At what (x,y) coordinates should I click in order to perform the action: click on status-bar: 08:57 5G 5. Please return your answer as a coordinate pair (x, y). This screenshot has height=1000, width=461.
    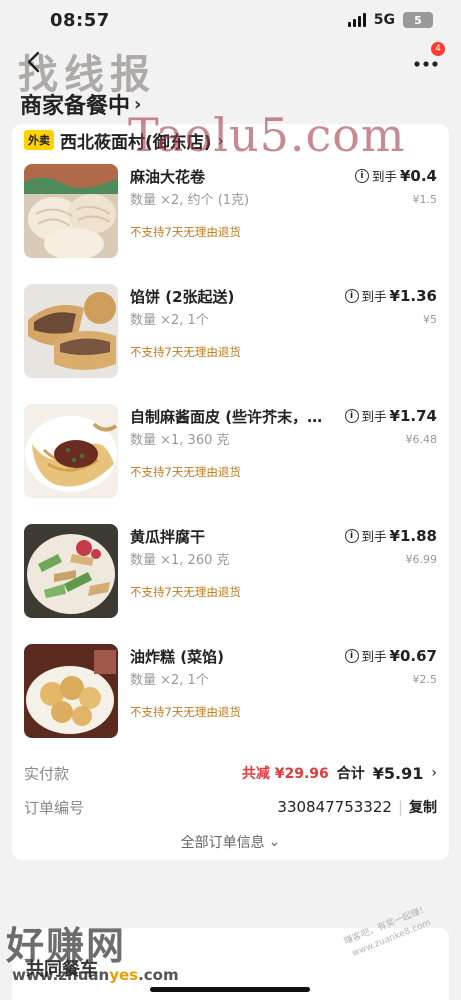
    Looking at the image, I should click on (230, 20).